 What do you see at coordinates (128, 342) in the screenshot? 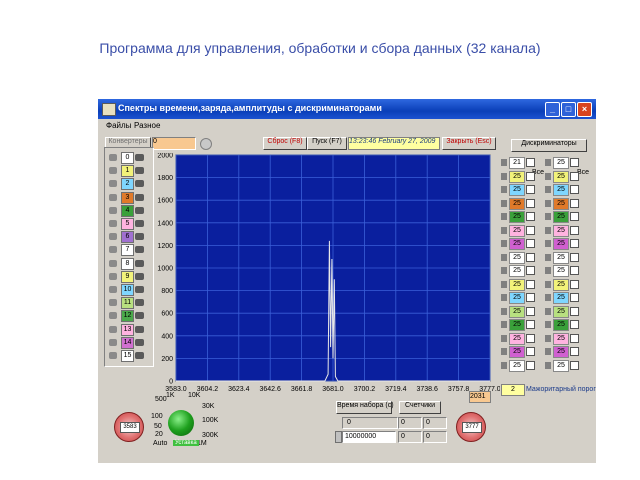
I see `channel-row: 14` at bounding box center [128, 342].